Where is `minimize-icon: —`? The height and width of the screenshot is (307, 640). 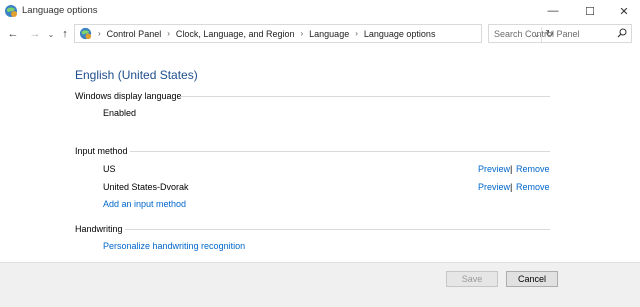
minimize-icon: — is located at coordinates (553, 11).